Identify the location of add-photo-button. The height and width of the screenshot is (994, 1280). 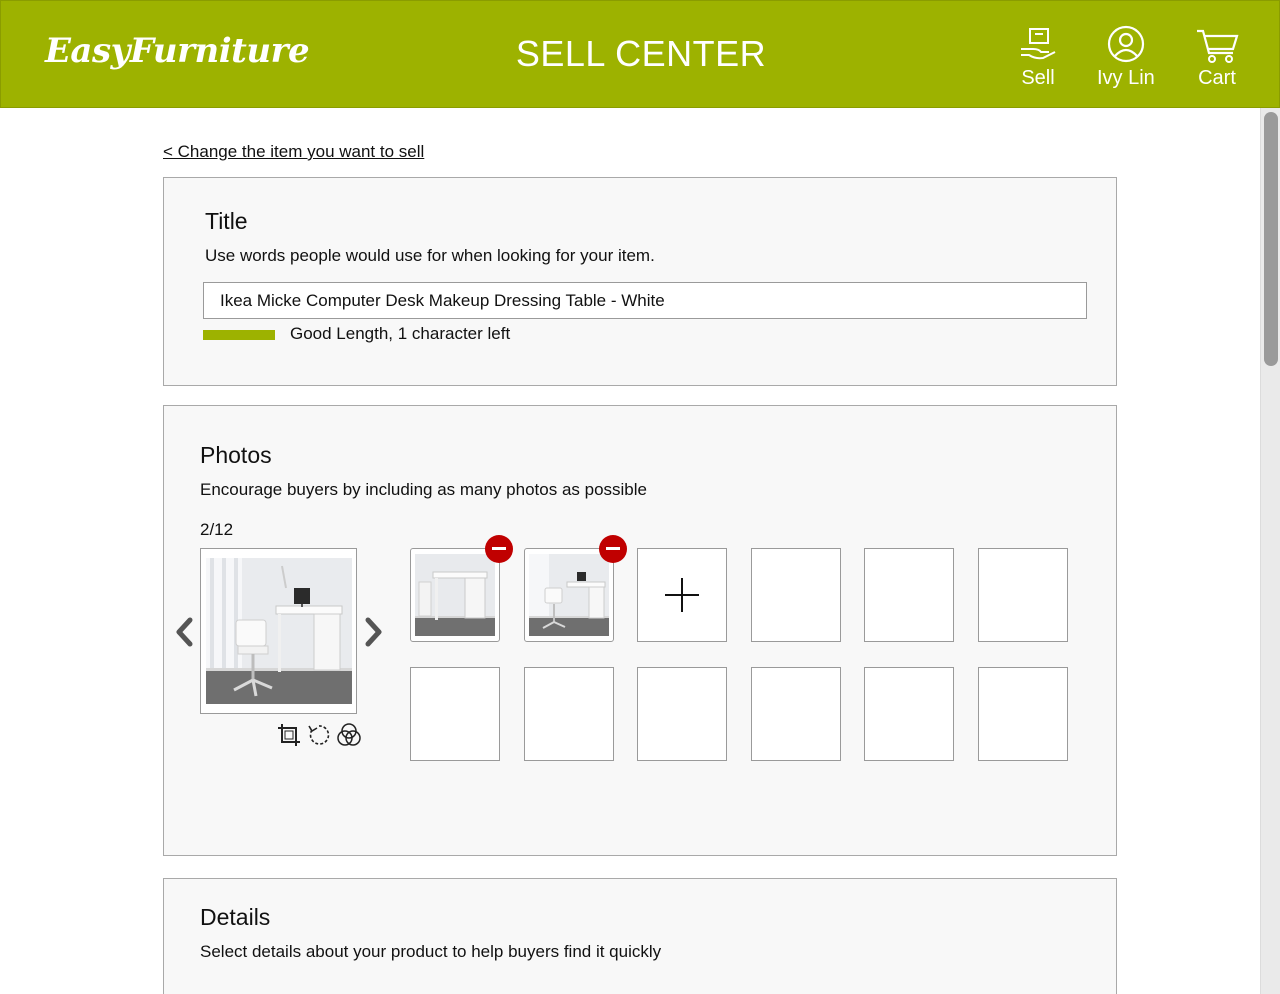
(682, 595).